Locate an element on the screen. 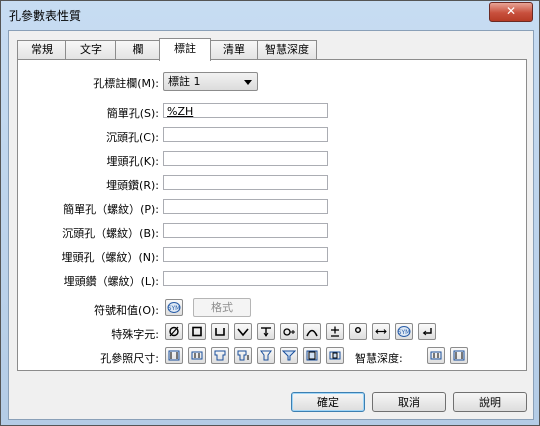 The width and height of the screenshot is (540, 426). counterbore-label: 沉頭孔(C): is located at coordinates (132, 137).